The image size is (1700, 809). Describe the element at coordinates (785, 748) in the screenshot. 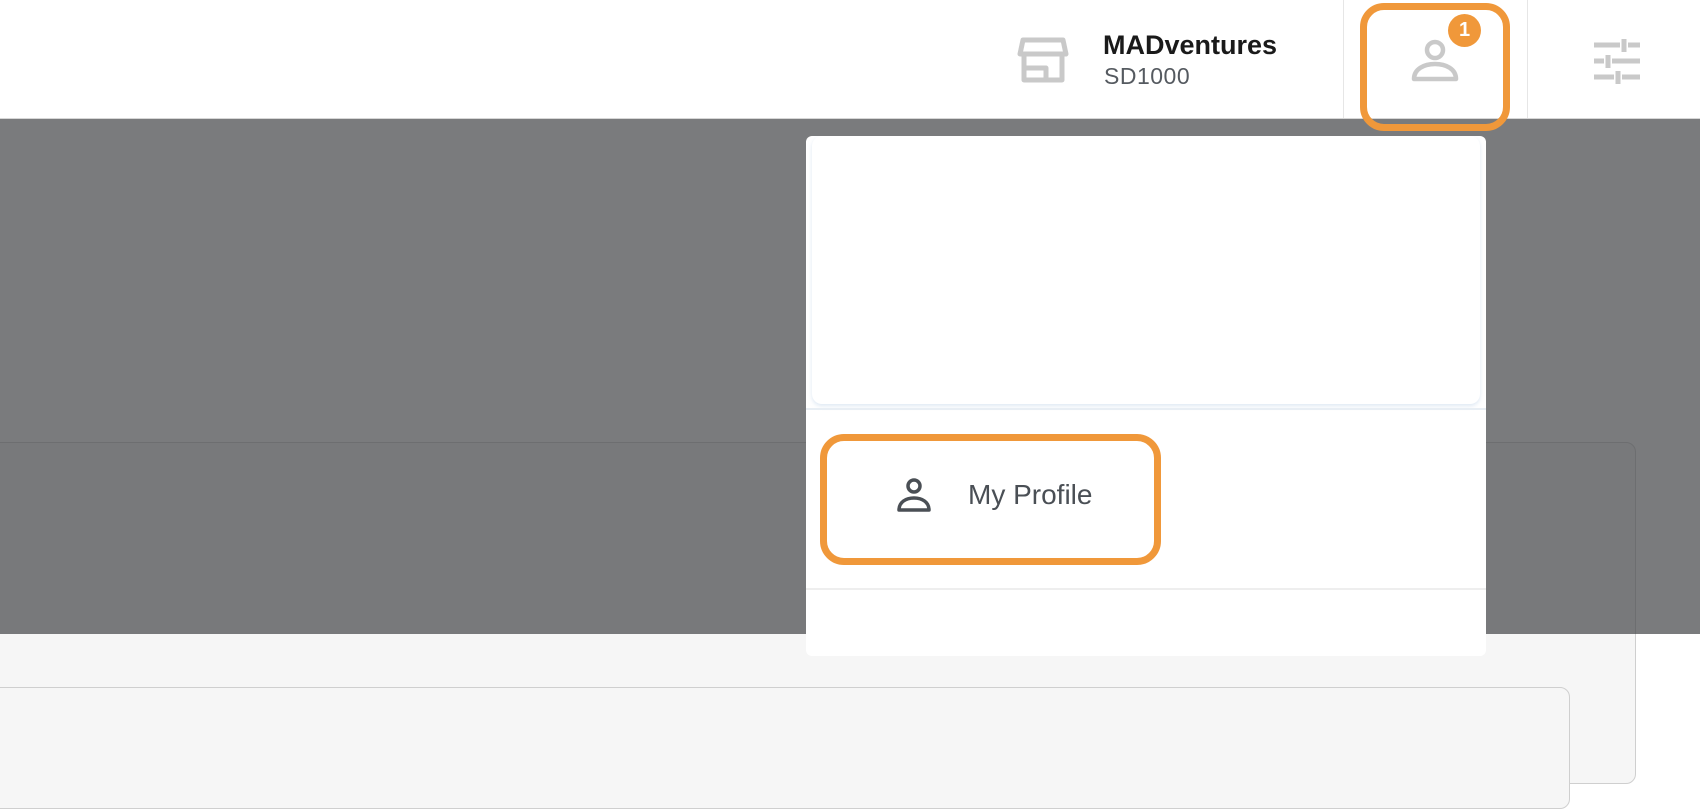

I see `background-card` at that location.